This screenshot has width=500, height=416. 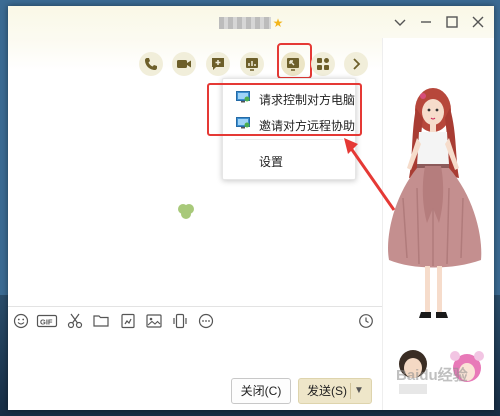 I want to click on red-arrow-annotation, so click(x=370, y=174).